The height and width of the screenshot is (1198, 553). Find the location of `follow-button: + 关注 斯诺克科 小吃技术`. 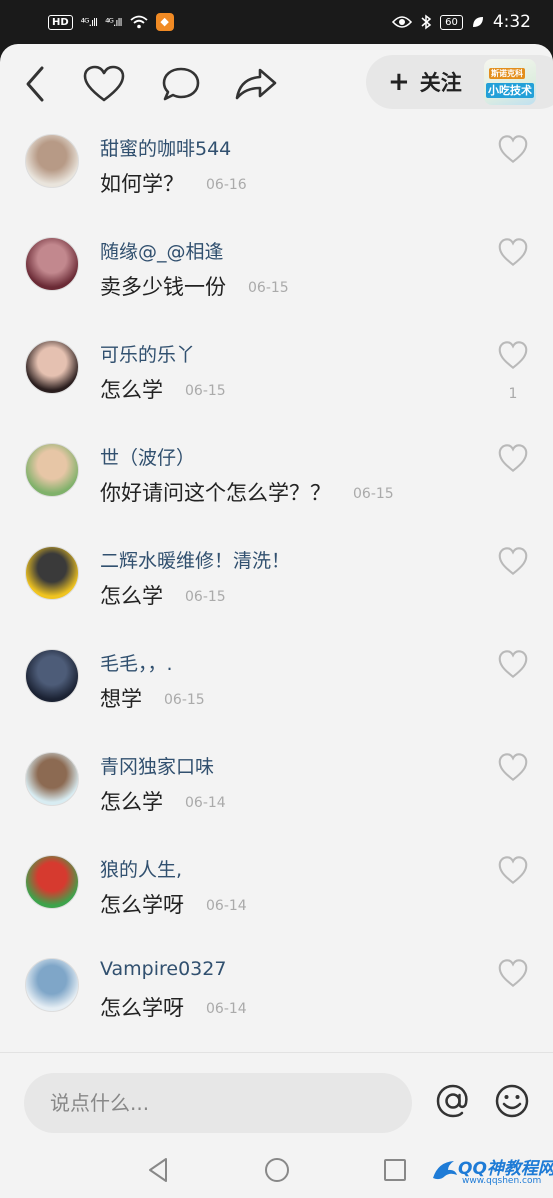

follow-button: + 关注 斯诺克科 小吃技术 is located at coordinates (459, 82).